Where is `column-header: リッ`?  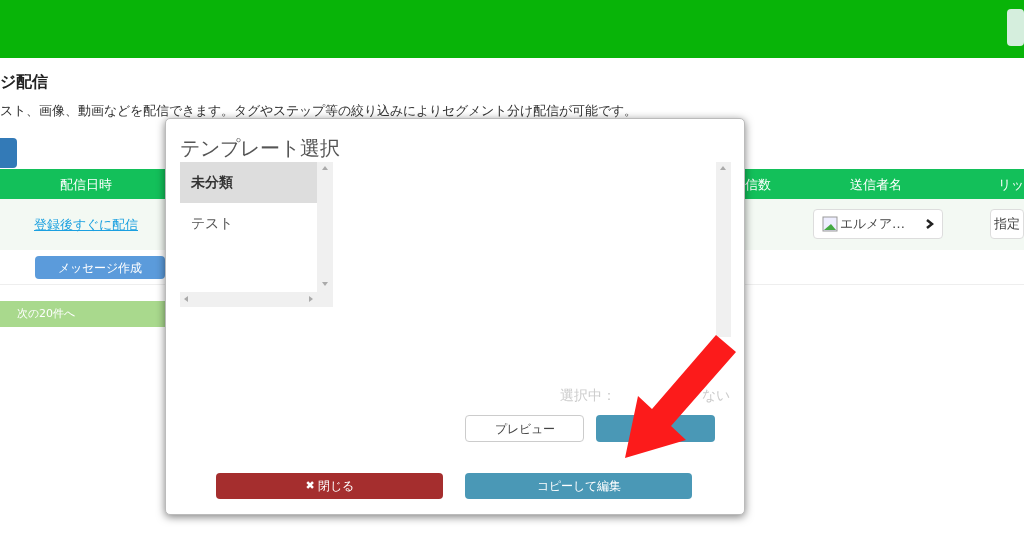
column-header: リッ is located at coordinates (1011, 185).